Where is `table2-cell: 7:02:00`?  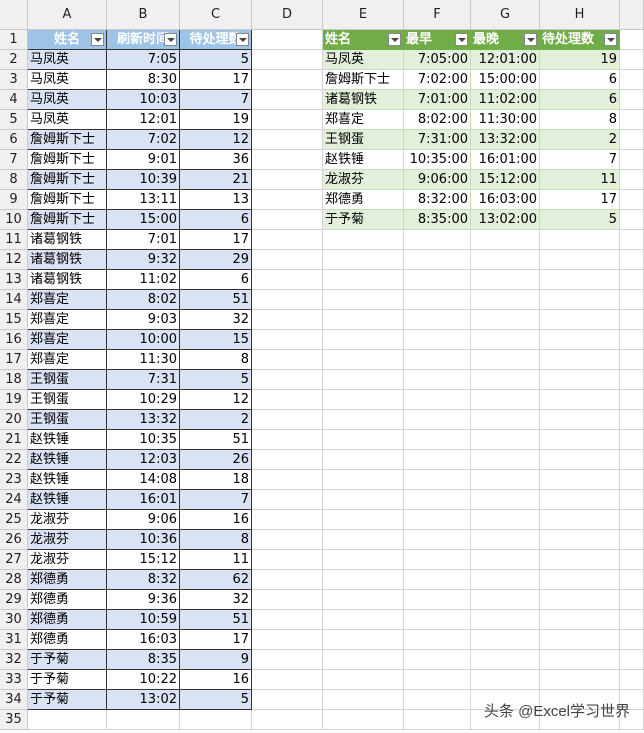
table2-cell: 7:02:00 is located at coordinates (437, 80).